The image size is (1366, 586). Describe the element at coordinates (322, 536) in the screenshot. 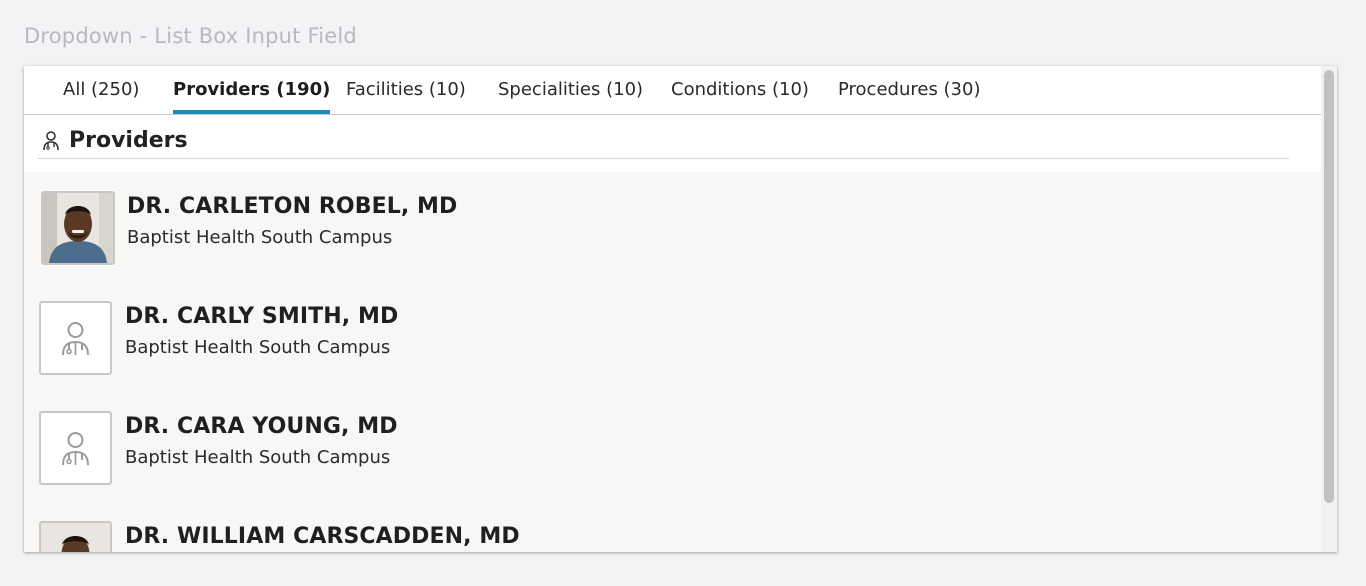

I see `provider-name: DR. WILLIAM CARSCADDEN, MD` at that location.